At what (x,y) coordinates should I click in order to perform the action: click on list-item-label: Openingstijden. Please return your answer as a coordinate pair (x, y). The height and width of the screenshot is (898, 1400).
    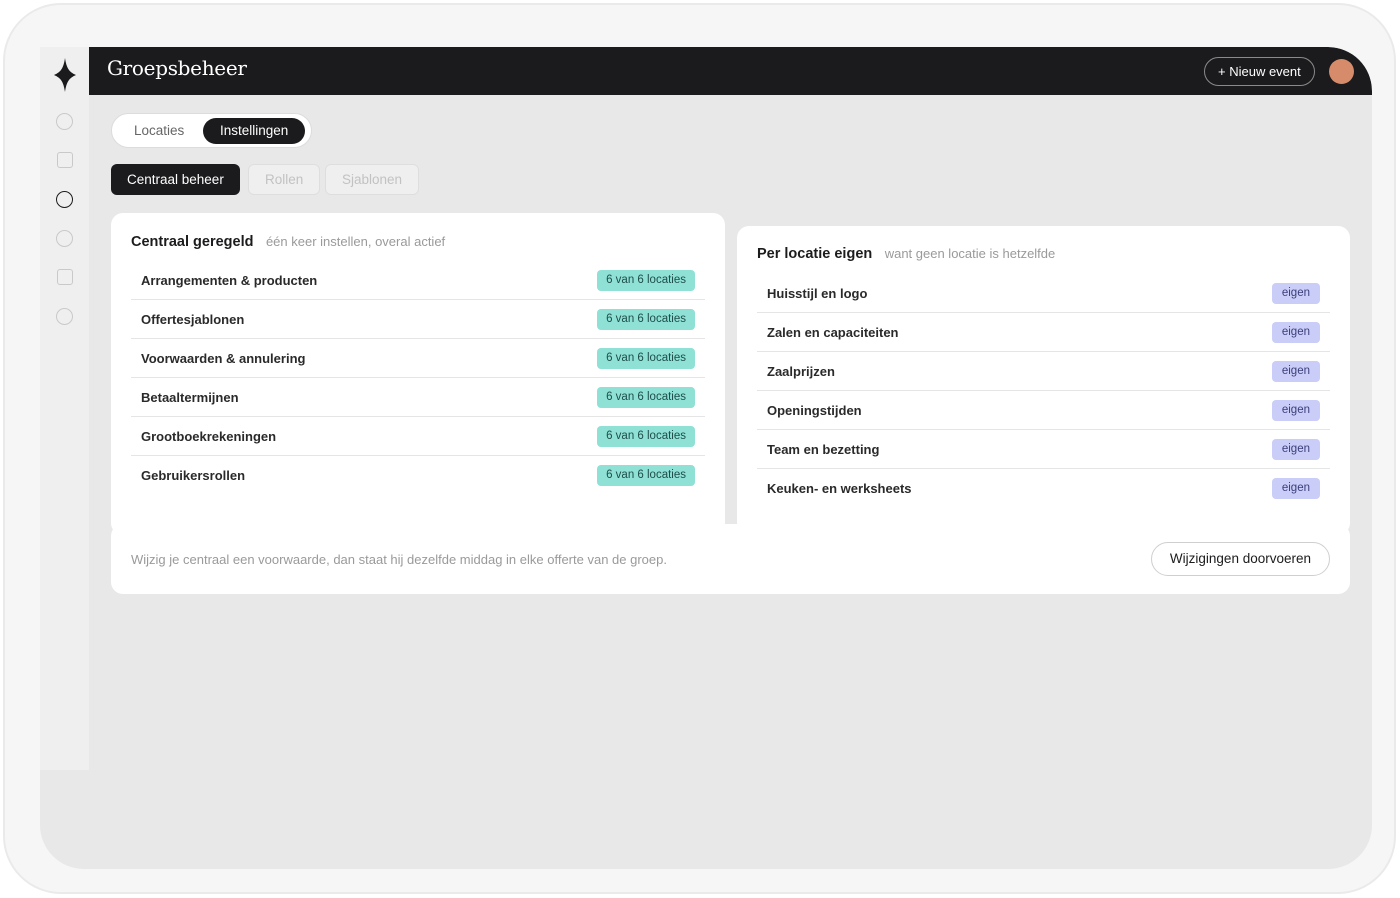
    Looking at the image, I should click on (814, 410).